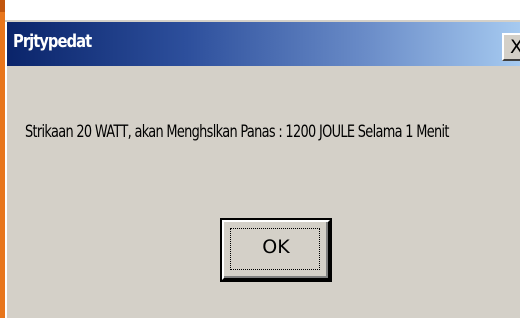 Image resolution: width=520 pixels, height=318 pixels. What do you see at coordinates (515, 47) in the screenshot?
I see `close-icon: X` at bounding box center [515, 47].